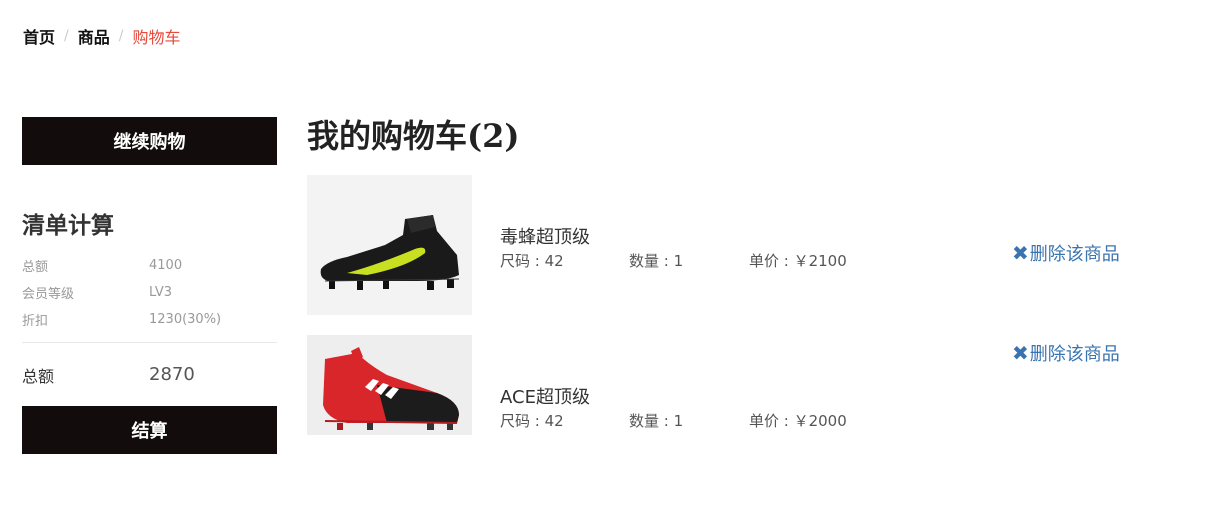  Describe the element at coordinates (39, 36) in the screenshot. I see `breadcrumb-home-link: 首页` at that location.